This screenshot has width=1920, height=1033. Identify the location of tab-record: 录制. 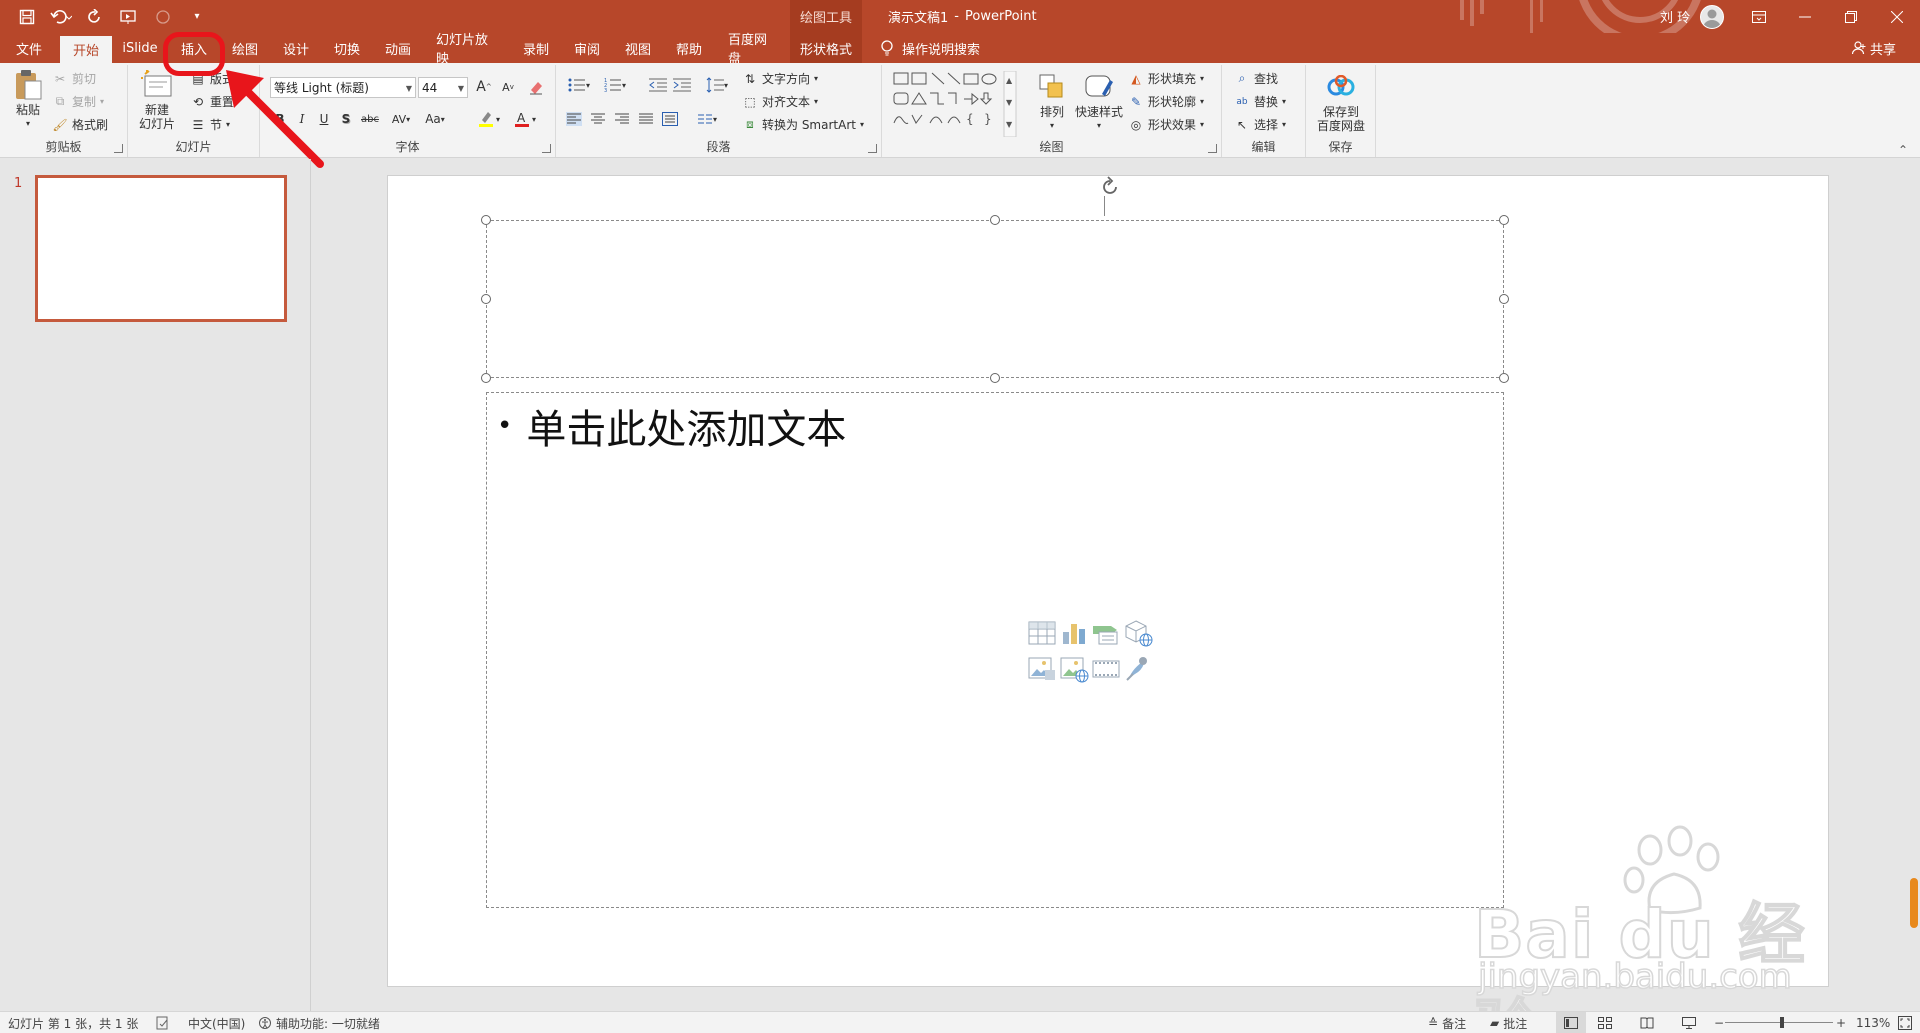
(536, 48).